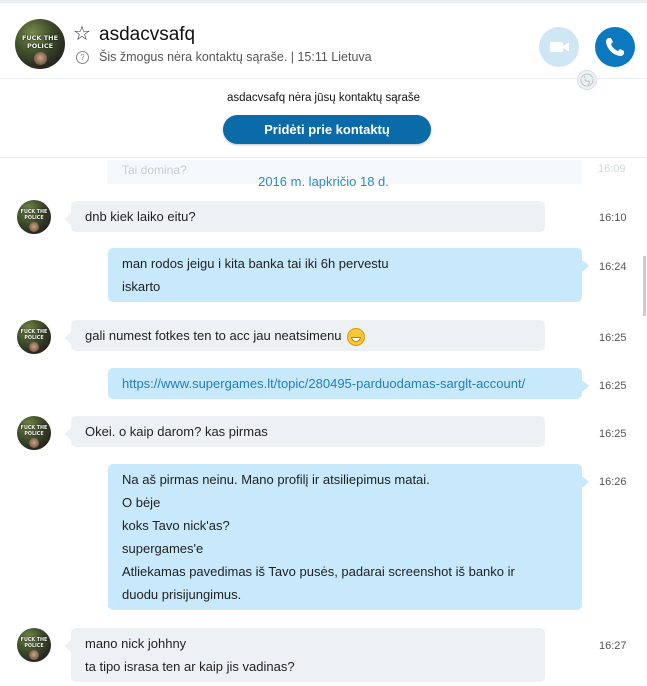 This screenshot has height=686, width=647. Describe the element at coordinates (176, 525) in the screenshot. I see `message-line: koks Tavo nick'as?` at that location.